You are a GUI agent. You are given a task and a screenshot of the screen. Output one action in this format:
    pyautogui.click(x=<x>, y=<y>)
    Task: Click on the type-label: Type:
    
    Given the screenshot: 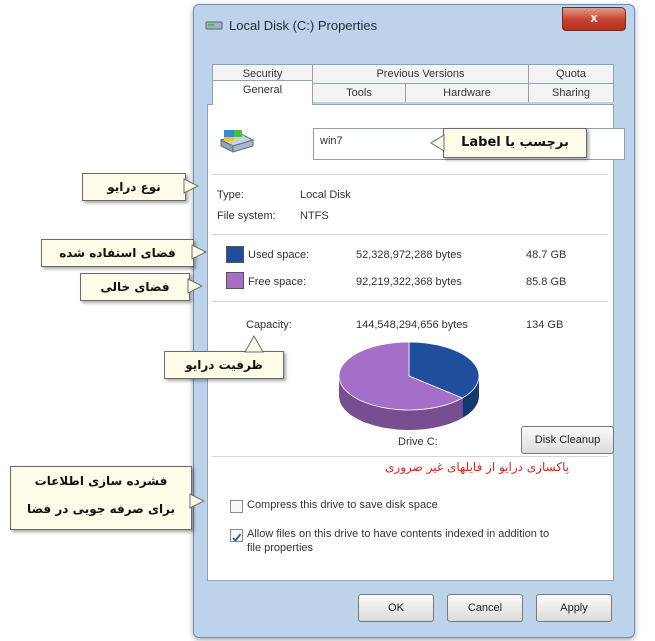 What is the action you would take?
    pyautogui.click(x=230, y=195)
    